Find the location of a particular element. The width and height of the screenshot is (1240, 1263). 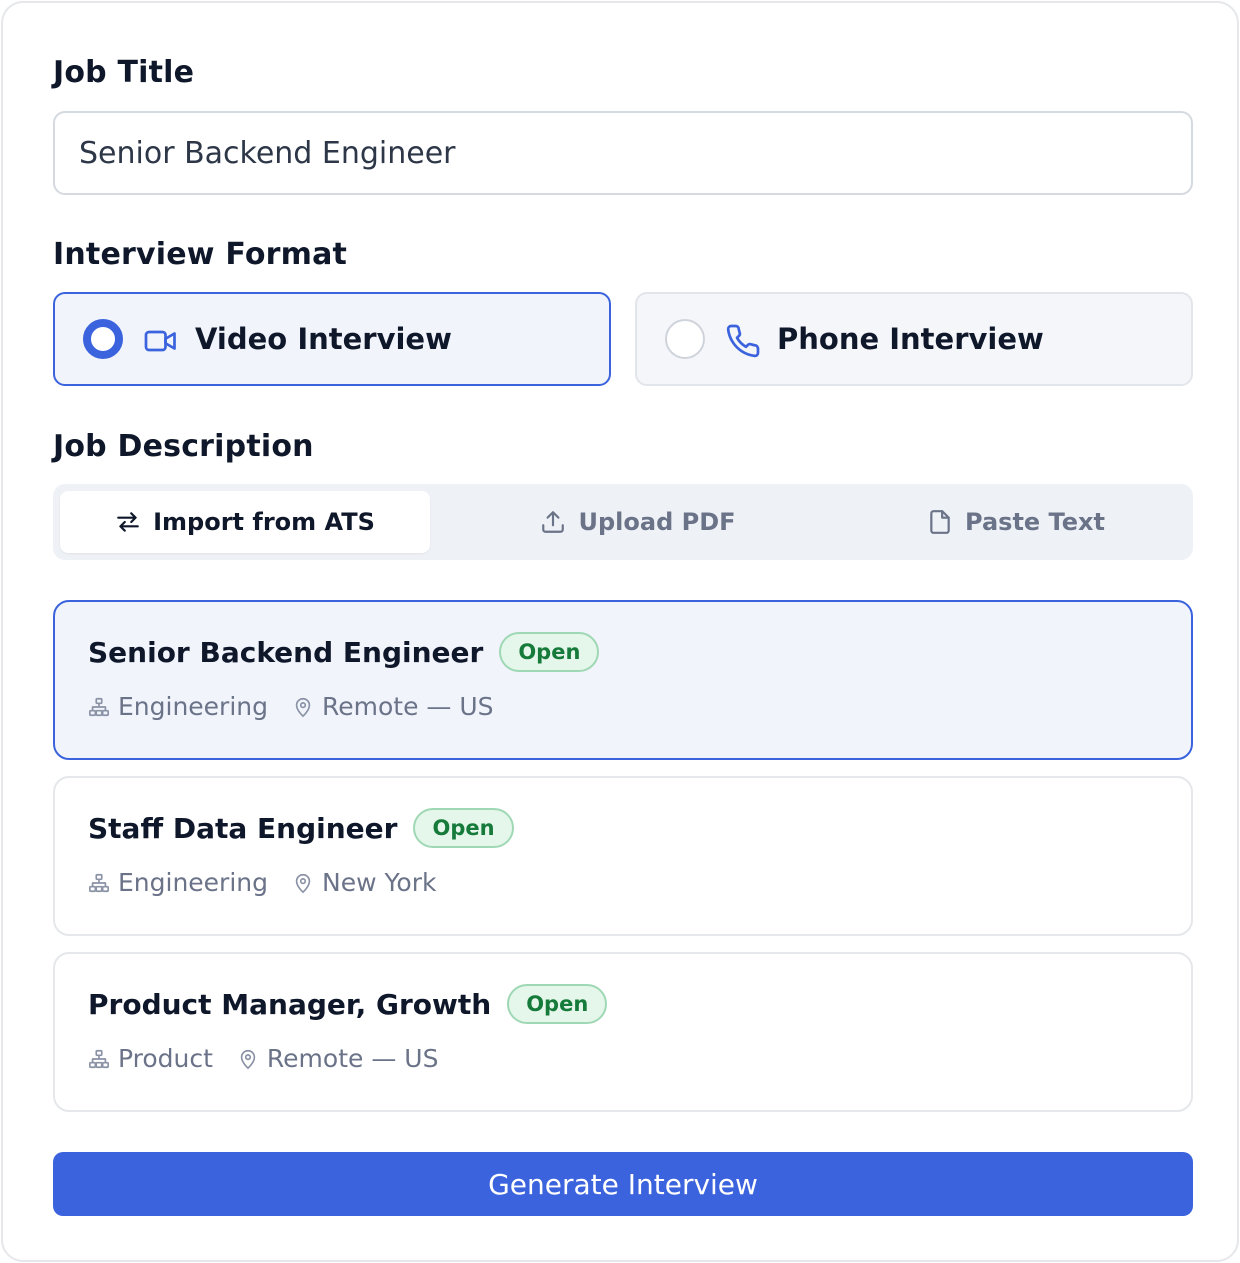

job-title: Senior Backend Engineer is located at coordinates (286, 652).